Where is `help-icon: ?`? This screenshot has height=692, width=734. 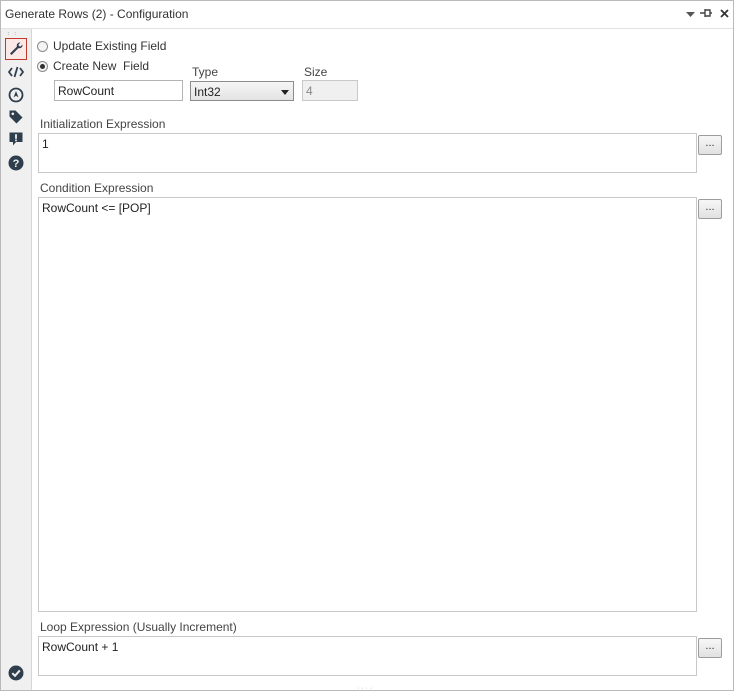
help-icon: ? is located at coordinates (16, 163).